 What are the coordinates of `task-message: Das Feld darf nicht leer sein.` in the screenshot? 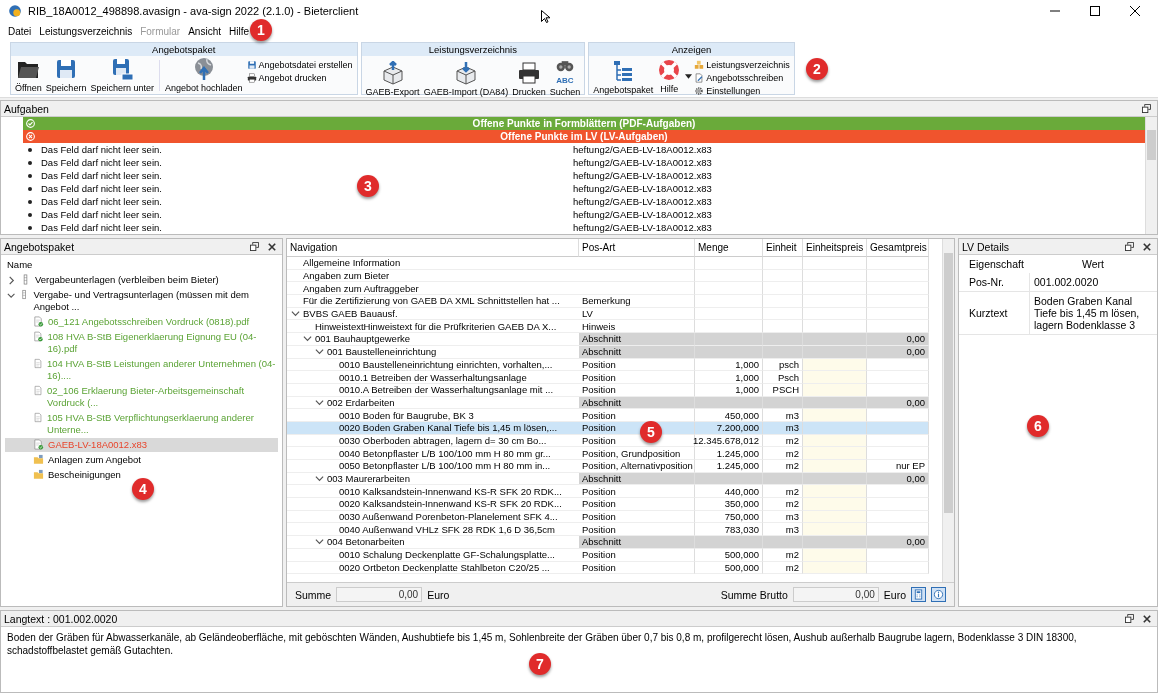 It's located at (101, 227).